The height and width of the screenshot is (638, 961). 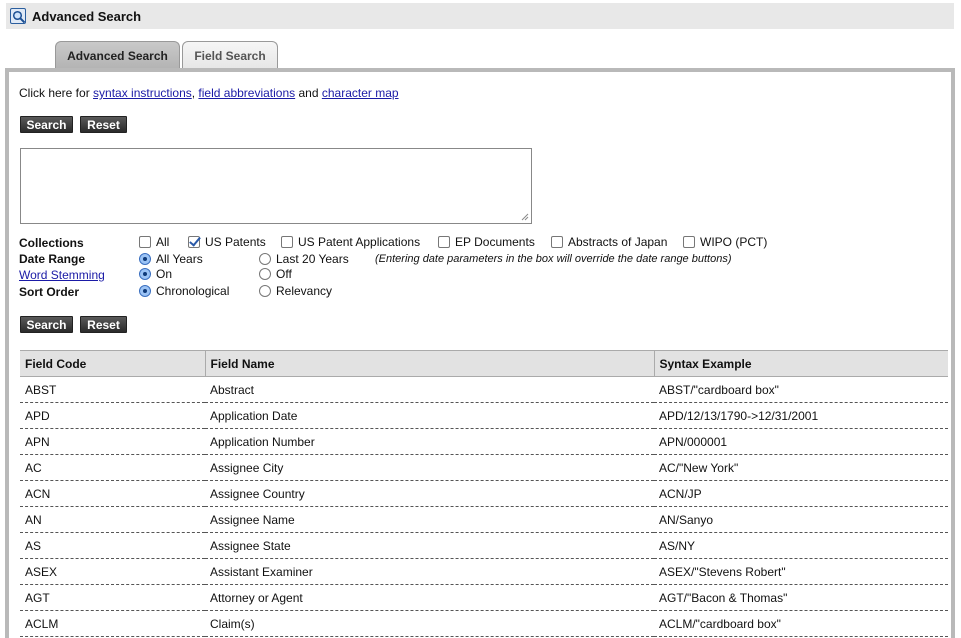 I want to click on table-row: APN Application Number APN/000001, so click(x=484, y=441).